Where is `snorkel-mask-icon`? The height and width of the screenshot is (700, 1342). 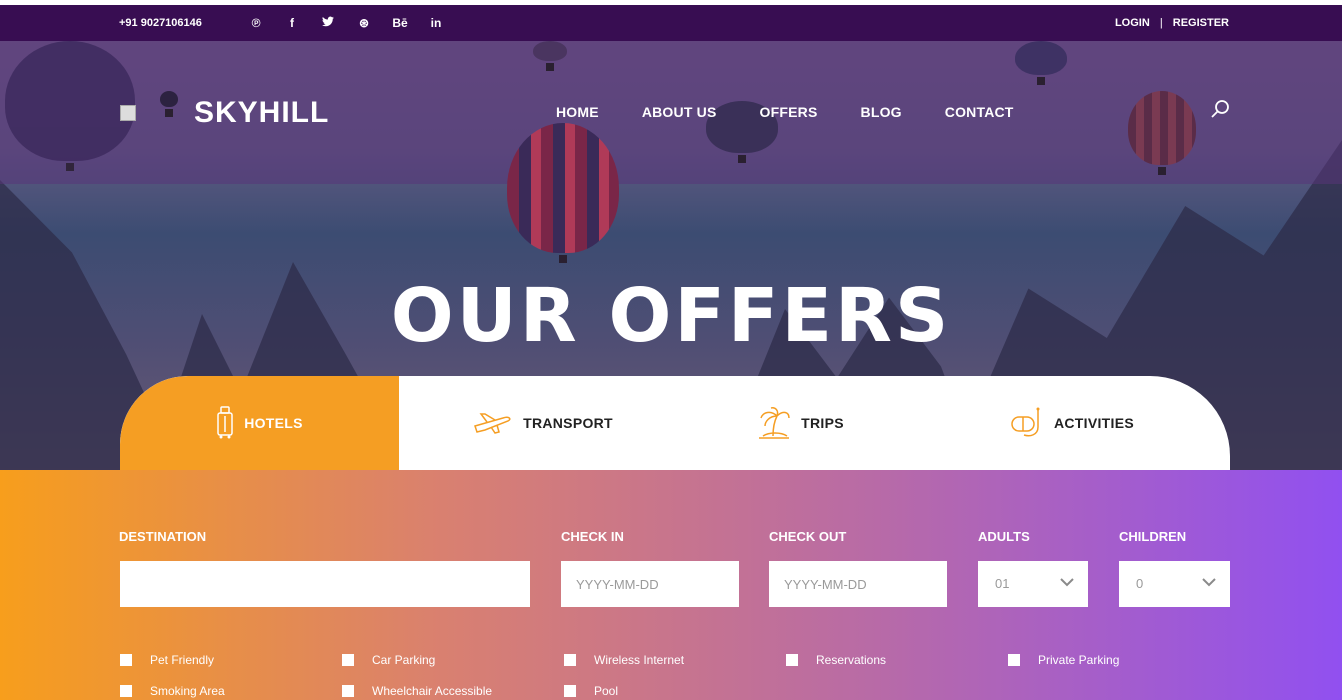
snorkel-mask-icon is located at coordinates (1025, 422).